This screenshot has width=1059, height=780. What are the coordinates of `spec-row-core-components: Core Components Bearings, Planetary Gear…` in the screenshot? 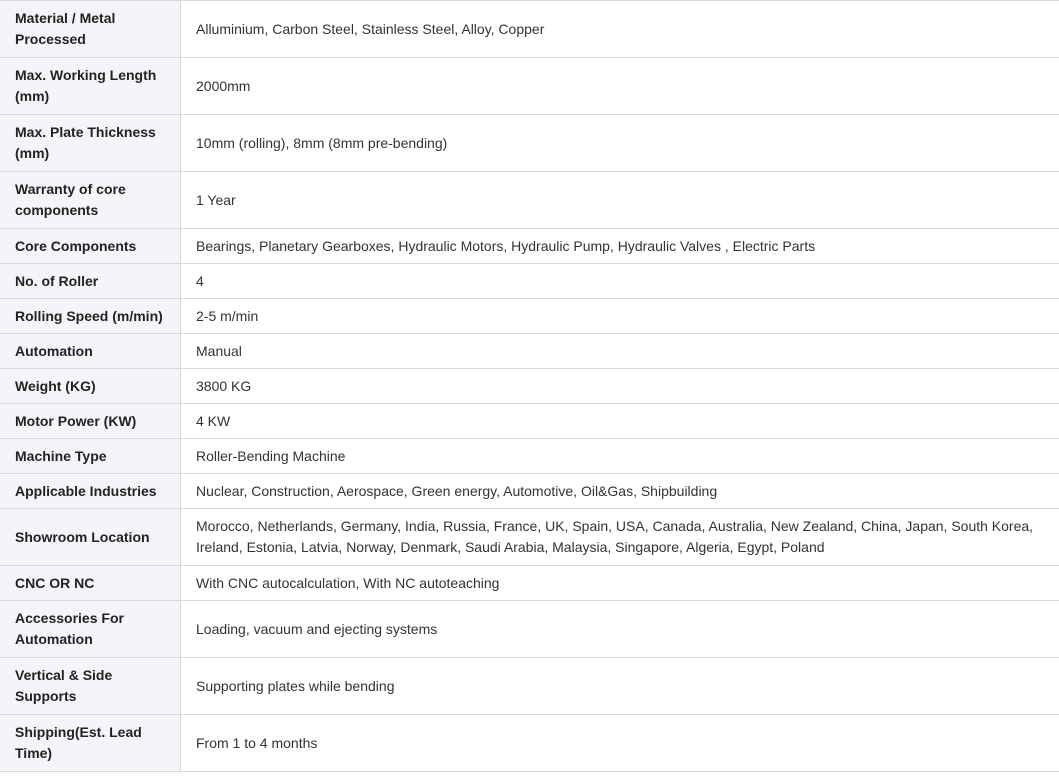 It's located at (529, 246).